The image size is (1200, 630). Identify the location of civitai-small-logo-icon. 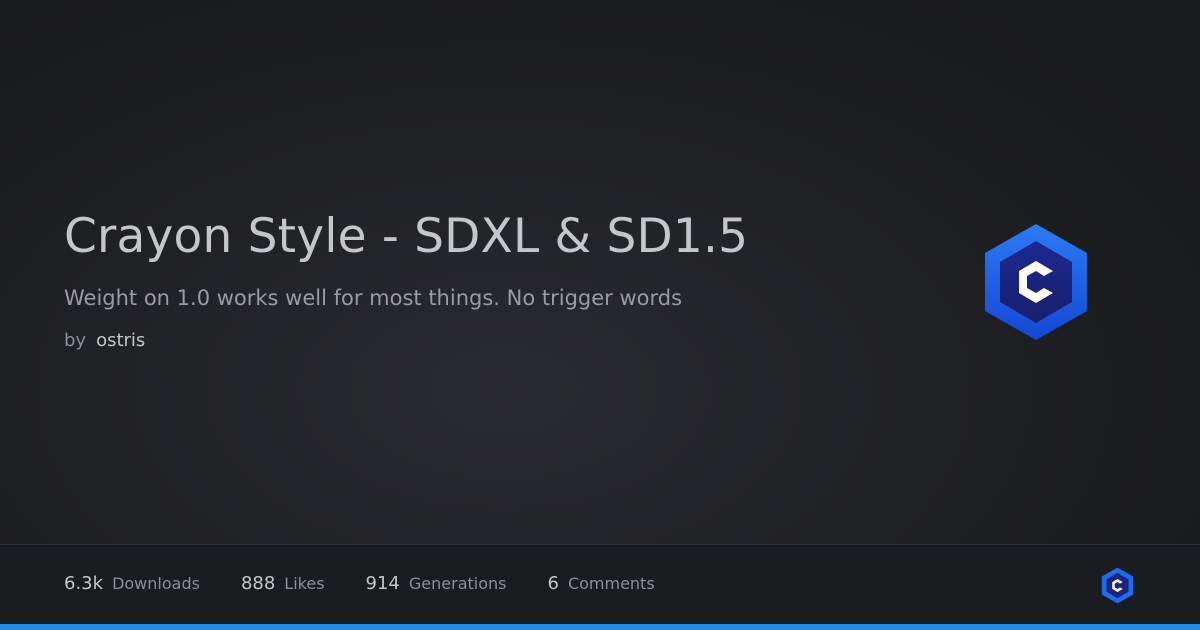
(1117, 585).